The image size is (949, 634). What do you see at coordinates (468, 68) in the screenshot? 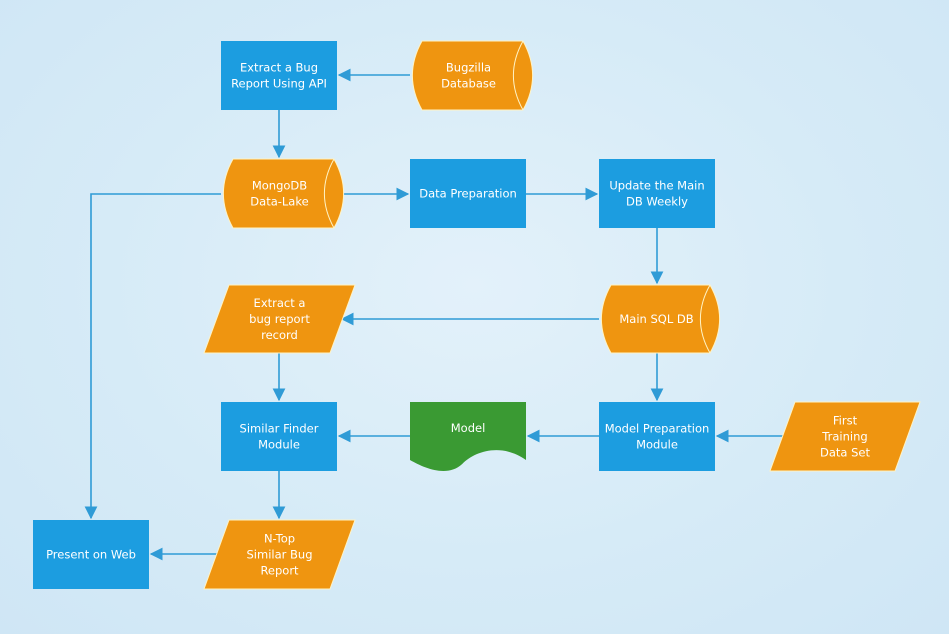
I see `node-label: Bugzilla` at bounding box center [468, 68].